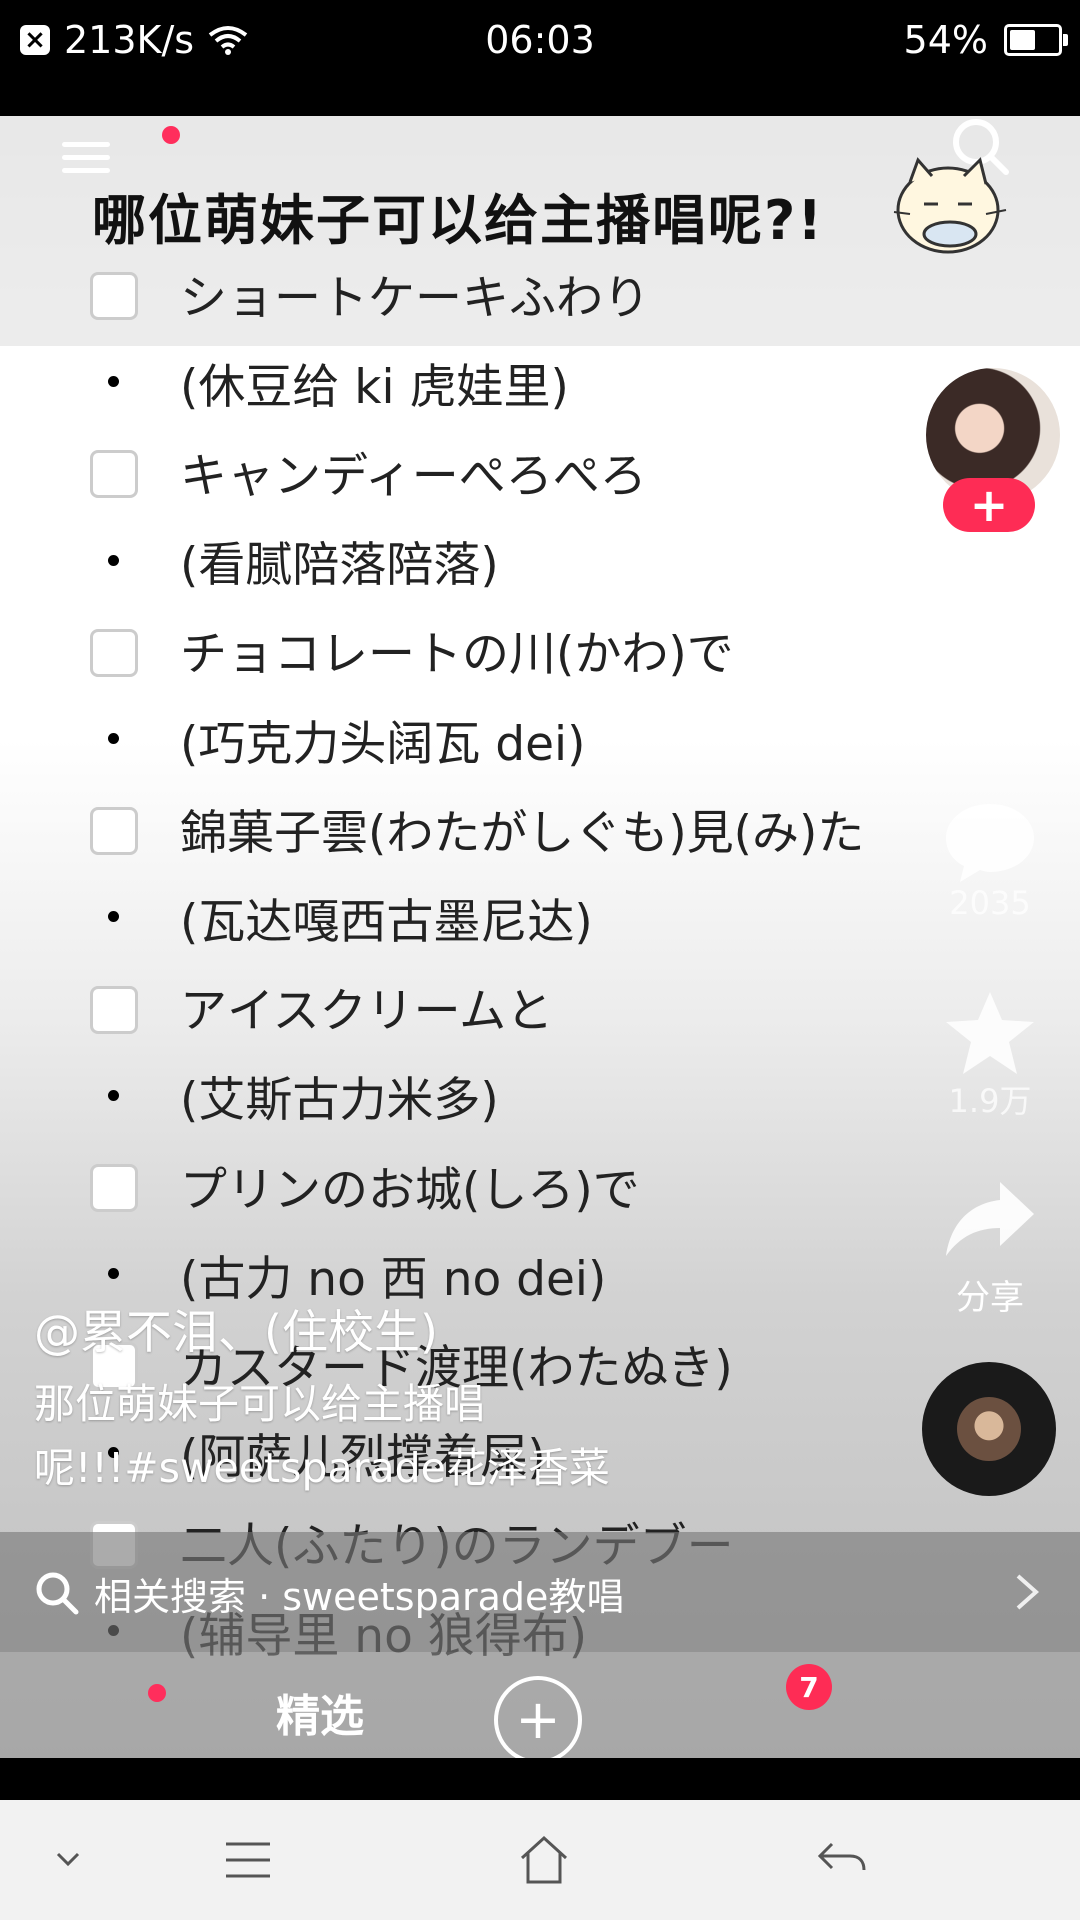  What do you see at coordinates (990, 843) in the screenshot?
I see `comment-icon` at bounding box center [990, 843].